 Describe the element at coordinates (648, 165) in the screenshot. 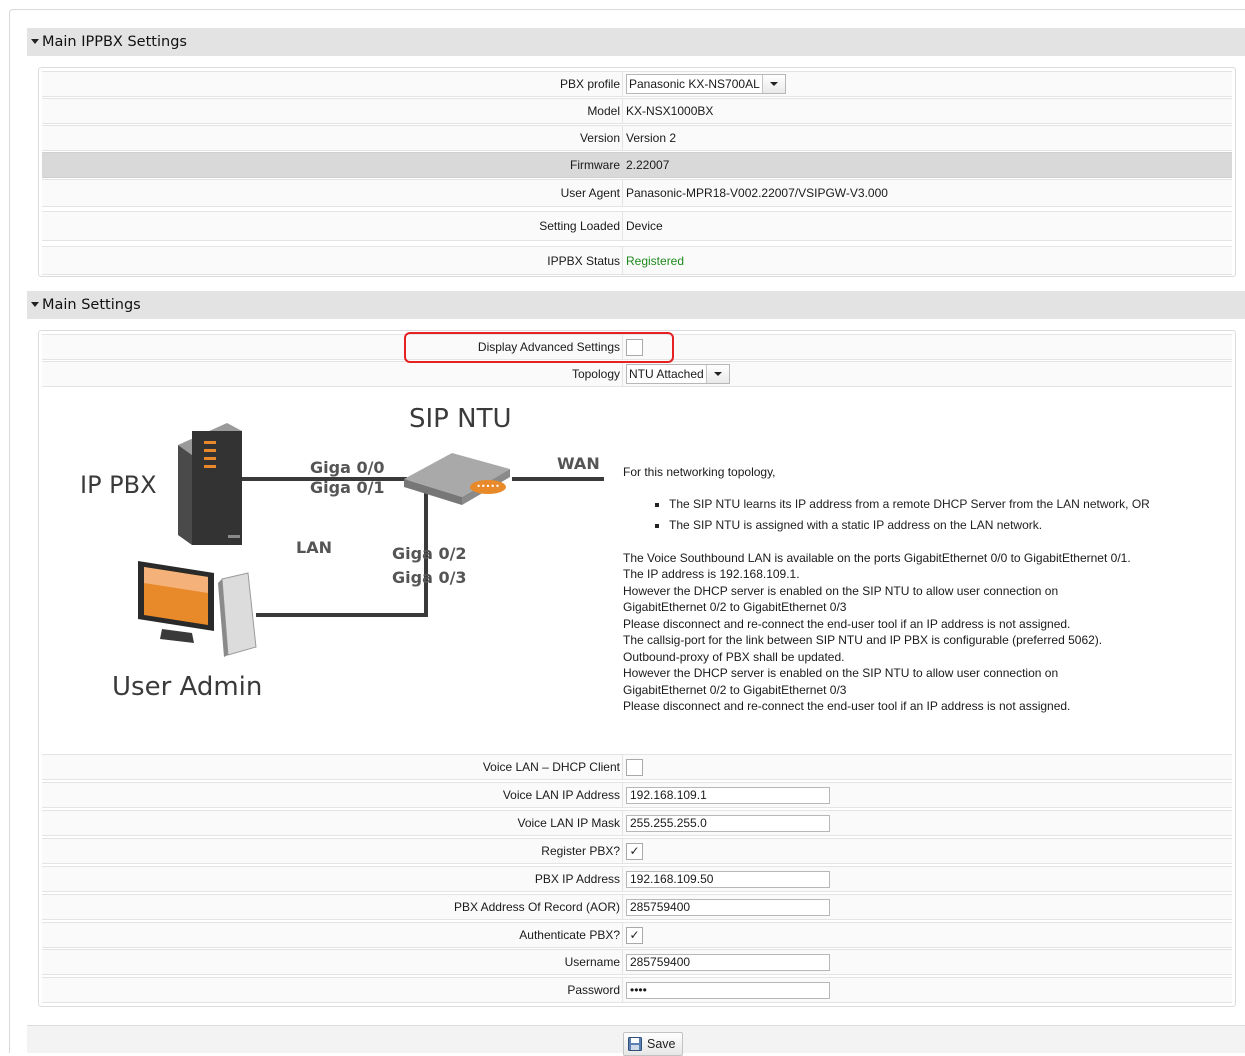

I see `firmware-value: 2.22007` at that location.